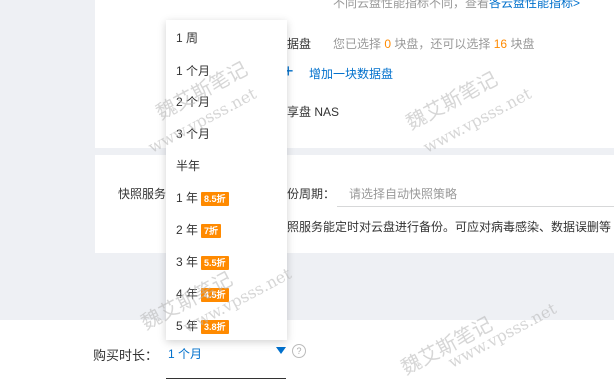 The image size is (614, 390). Describe the element at coordinates (187, 198) in the screenshot. I see `option-label: 1 年` at that location.